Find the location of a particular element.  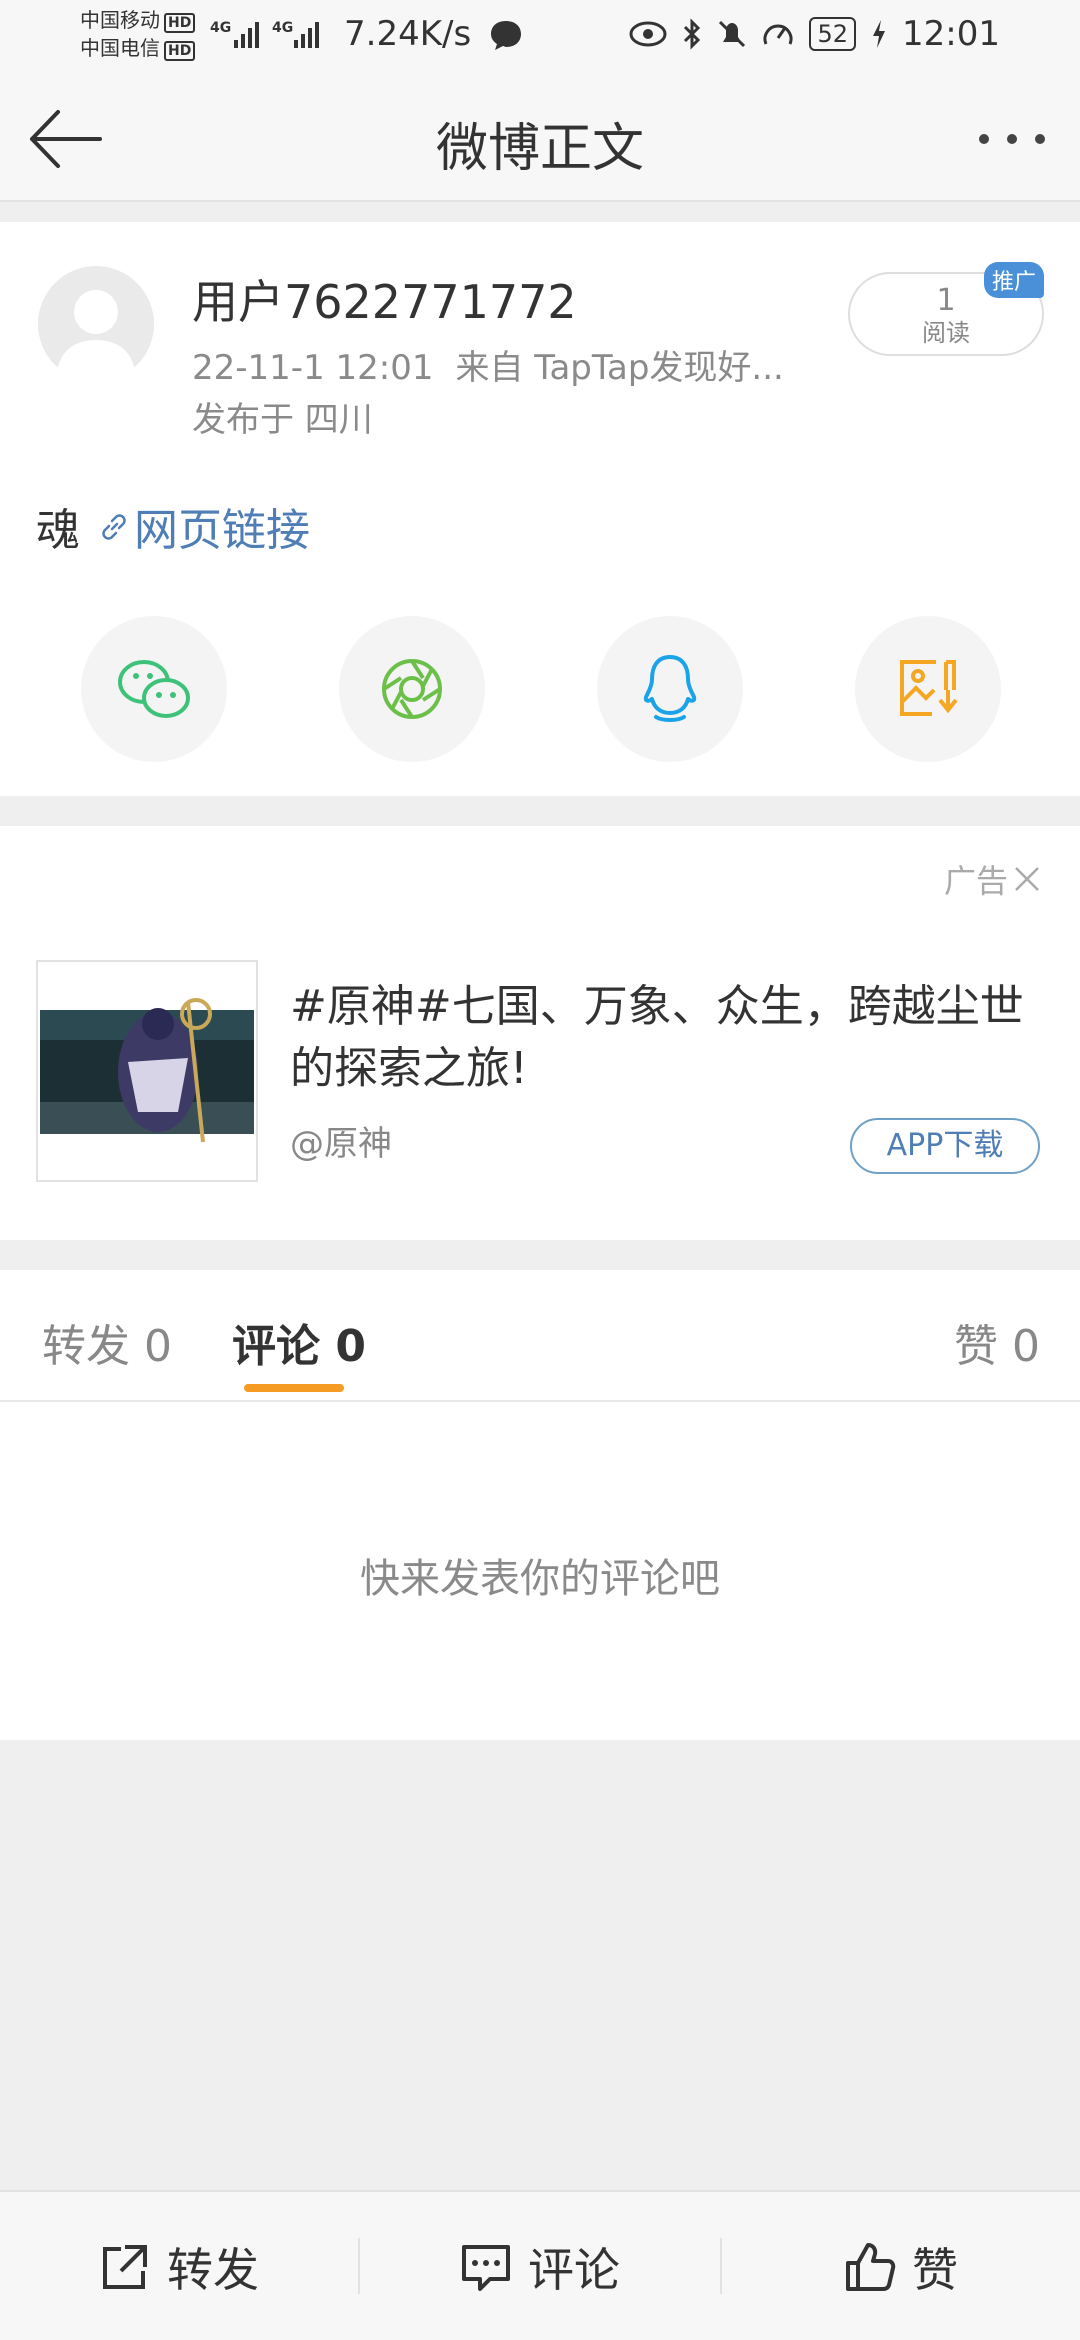

ad-text: #原神#七国、万象、众生，跨越尘世的探索之旅! is located at coordinates (670, 1038).